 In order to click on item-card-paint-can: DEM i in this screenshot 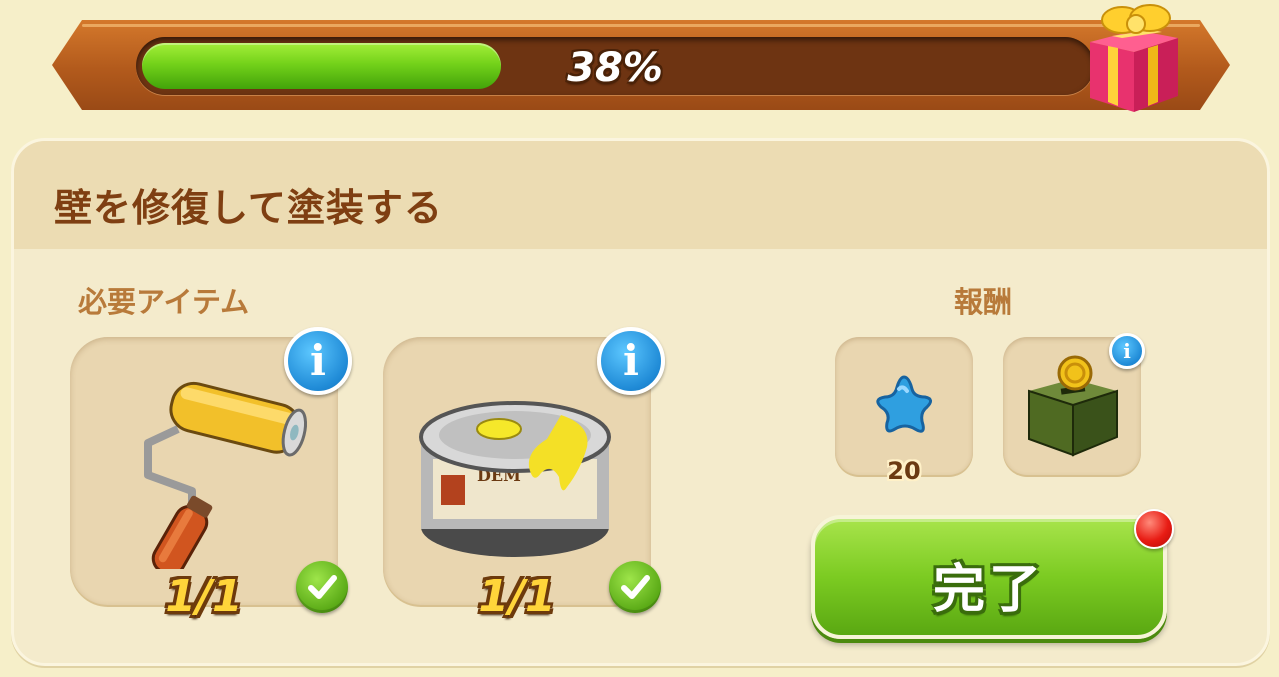, I will do `click(524, 470)`.